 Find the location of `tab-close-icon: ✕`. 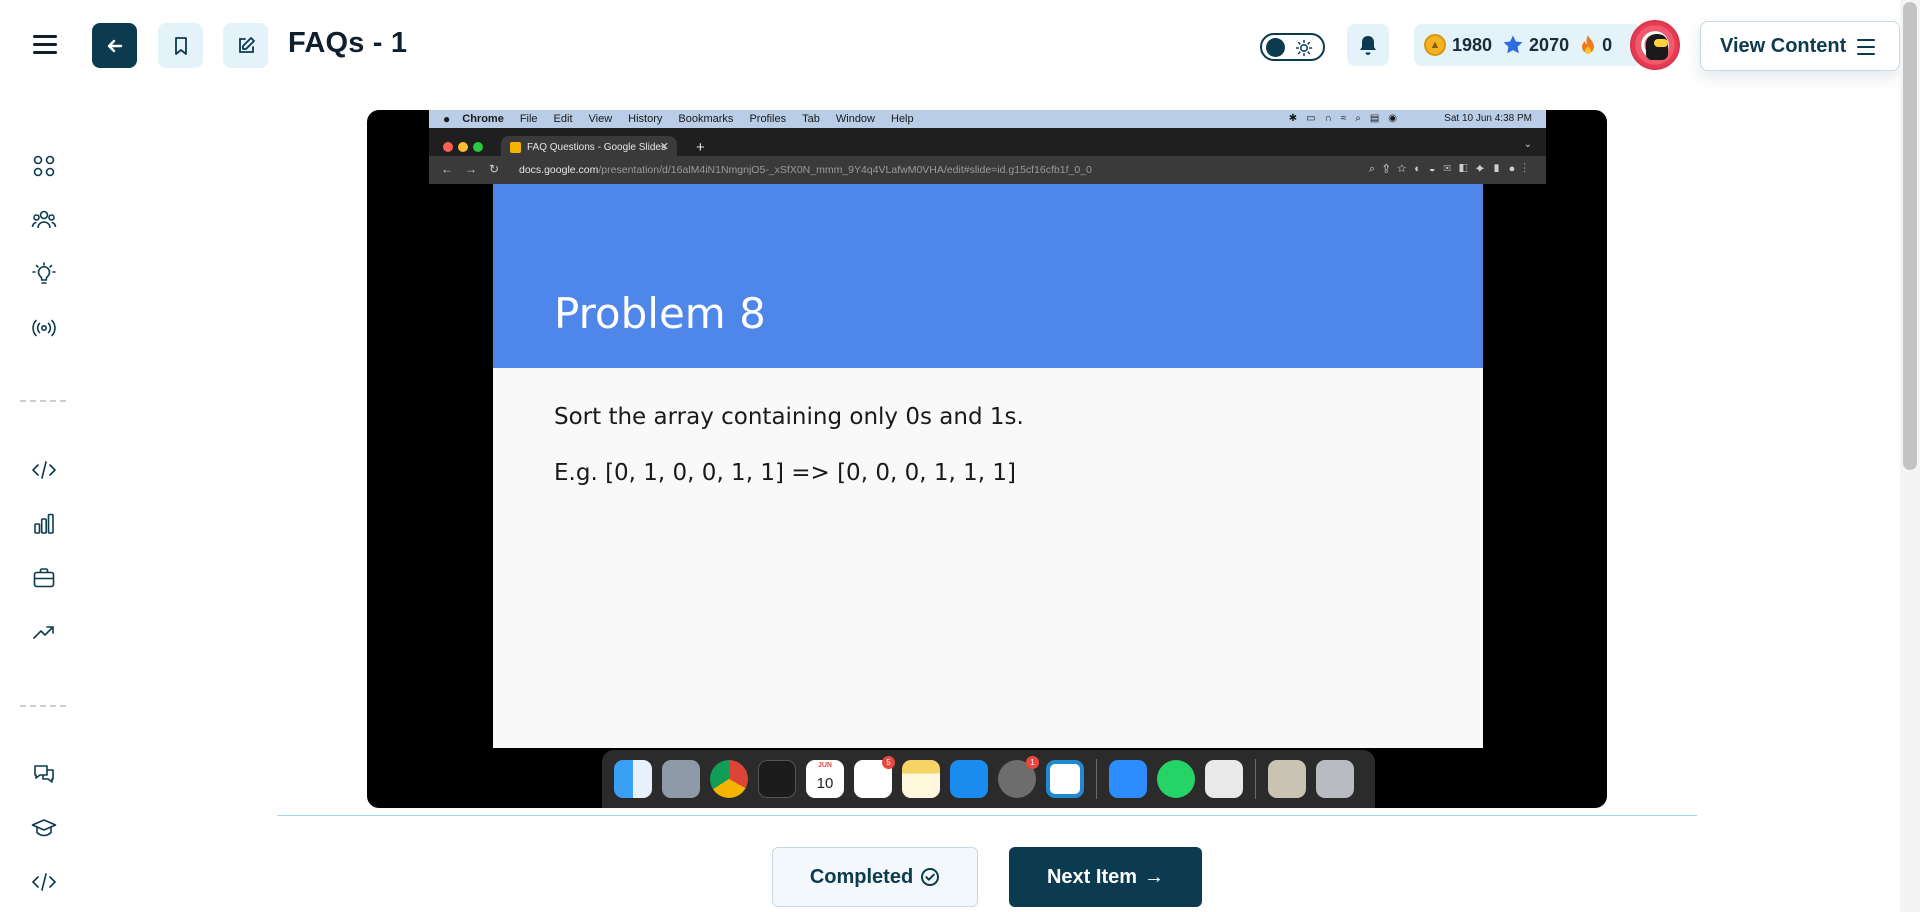

tab-close-icon: ✕ is located at coordinates (664, 147).